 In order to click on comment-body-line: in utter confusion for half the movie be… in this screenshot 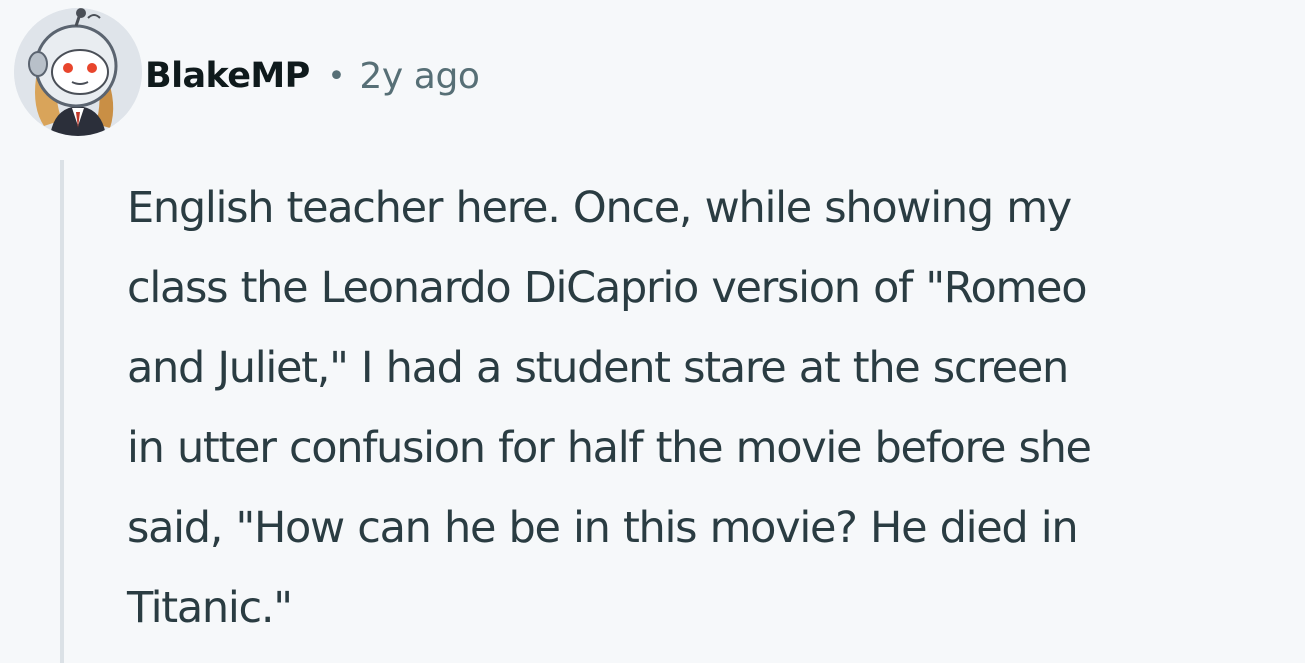, I will do `click(609, 448)`.